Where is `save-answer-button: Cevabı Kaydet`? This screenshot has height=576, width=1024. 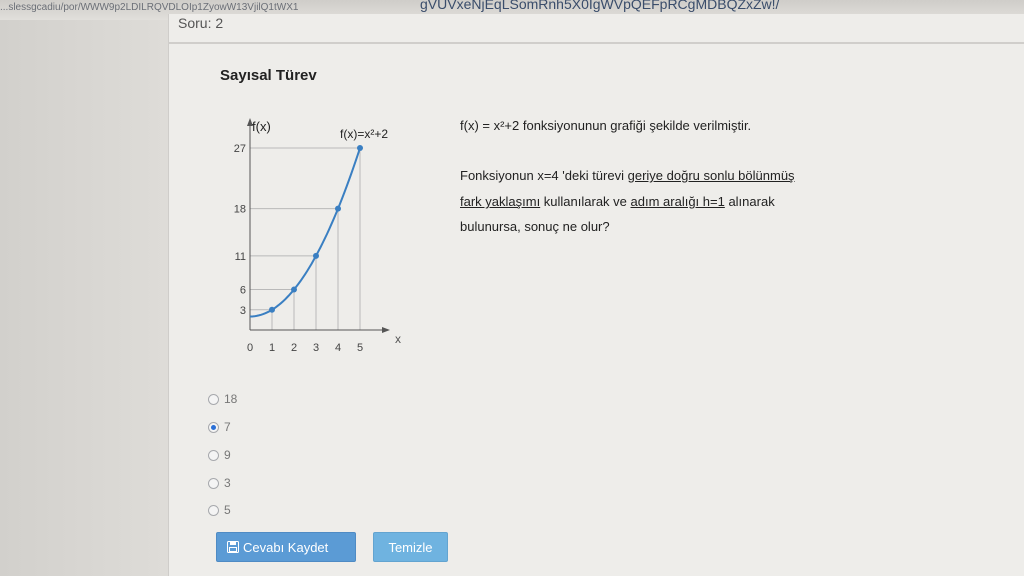
save-answer-button: Cevabı Kaydet is located at coordinates (286, 547).